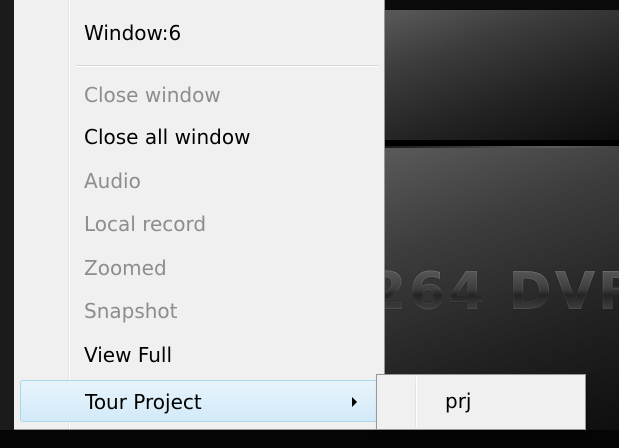 The width and height of the screenshot is (619, 448). I want to click on tour-project-submenu: prj, so click(481, 402).